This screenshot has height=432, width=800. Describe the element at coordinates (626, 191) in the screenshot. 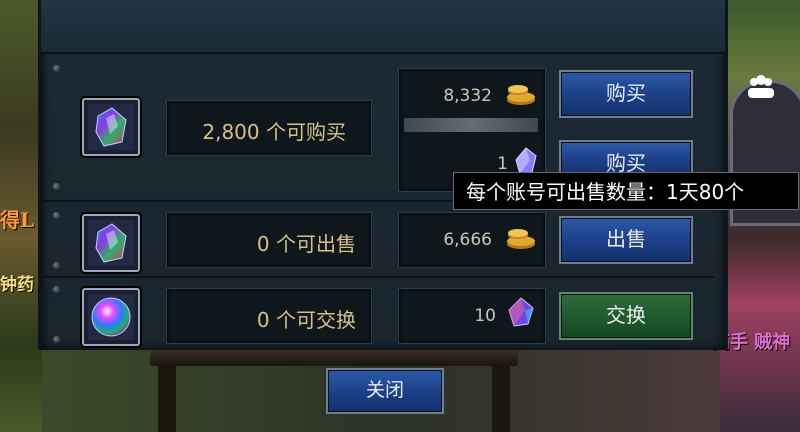

I see `sell-limit-tooltip: 每个账号可出售数量：1天80个` at that location.